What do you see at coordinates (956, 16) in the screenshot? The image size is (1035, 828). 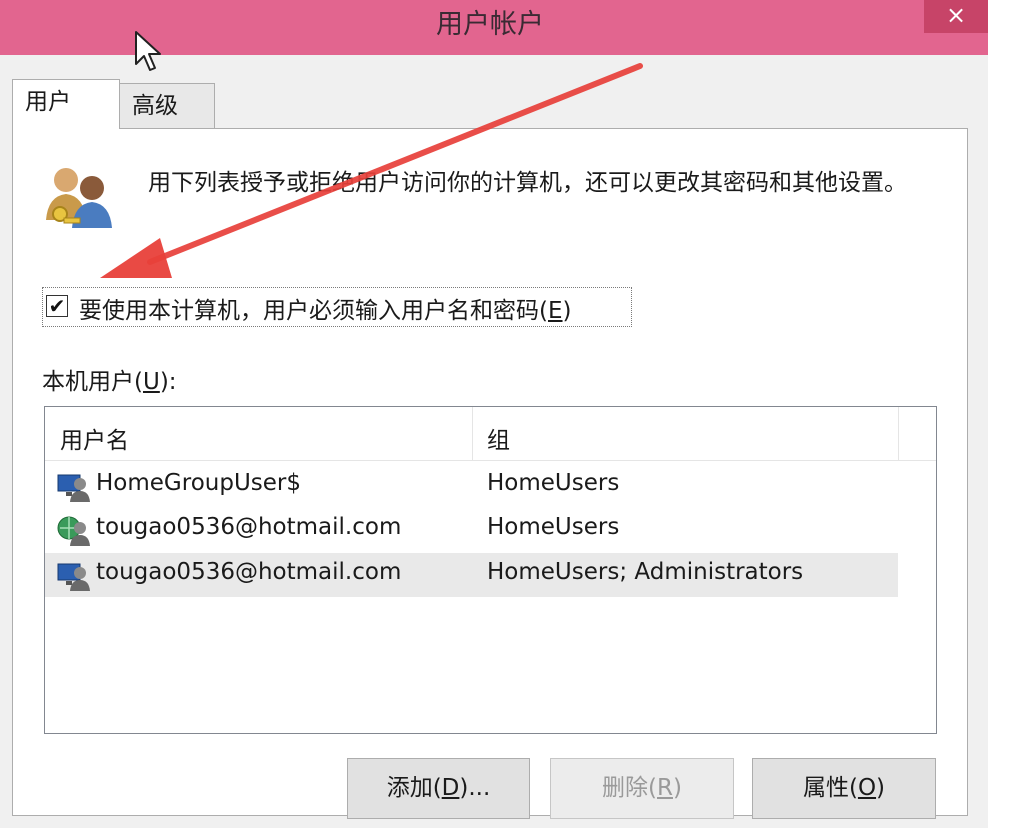 I see `close-button: ×` at bounding box center [956, 16].